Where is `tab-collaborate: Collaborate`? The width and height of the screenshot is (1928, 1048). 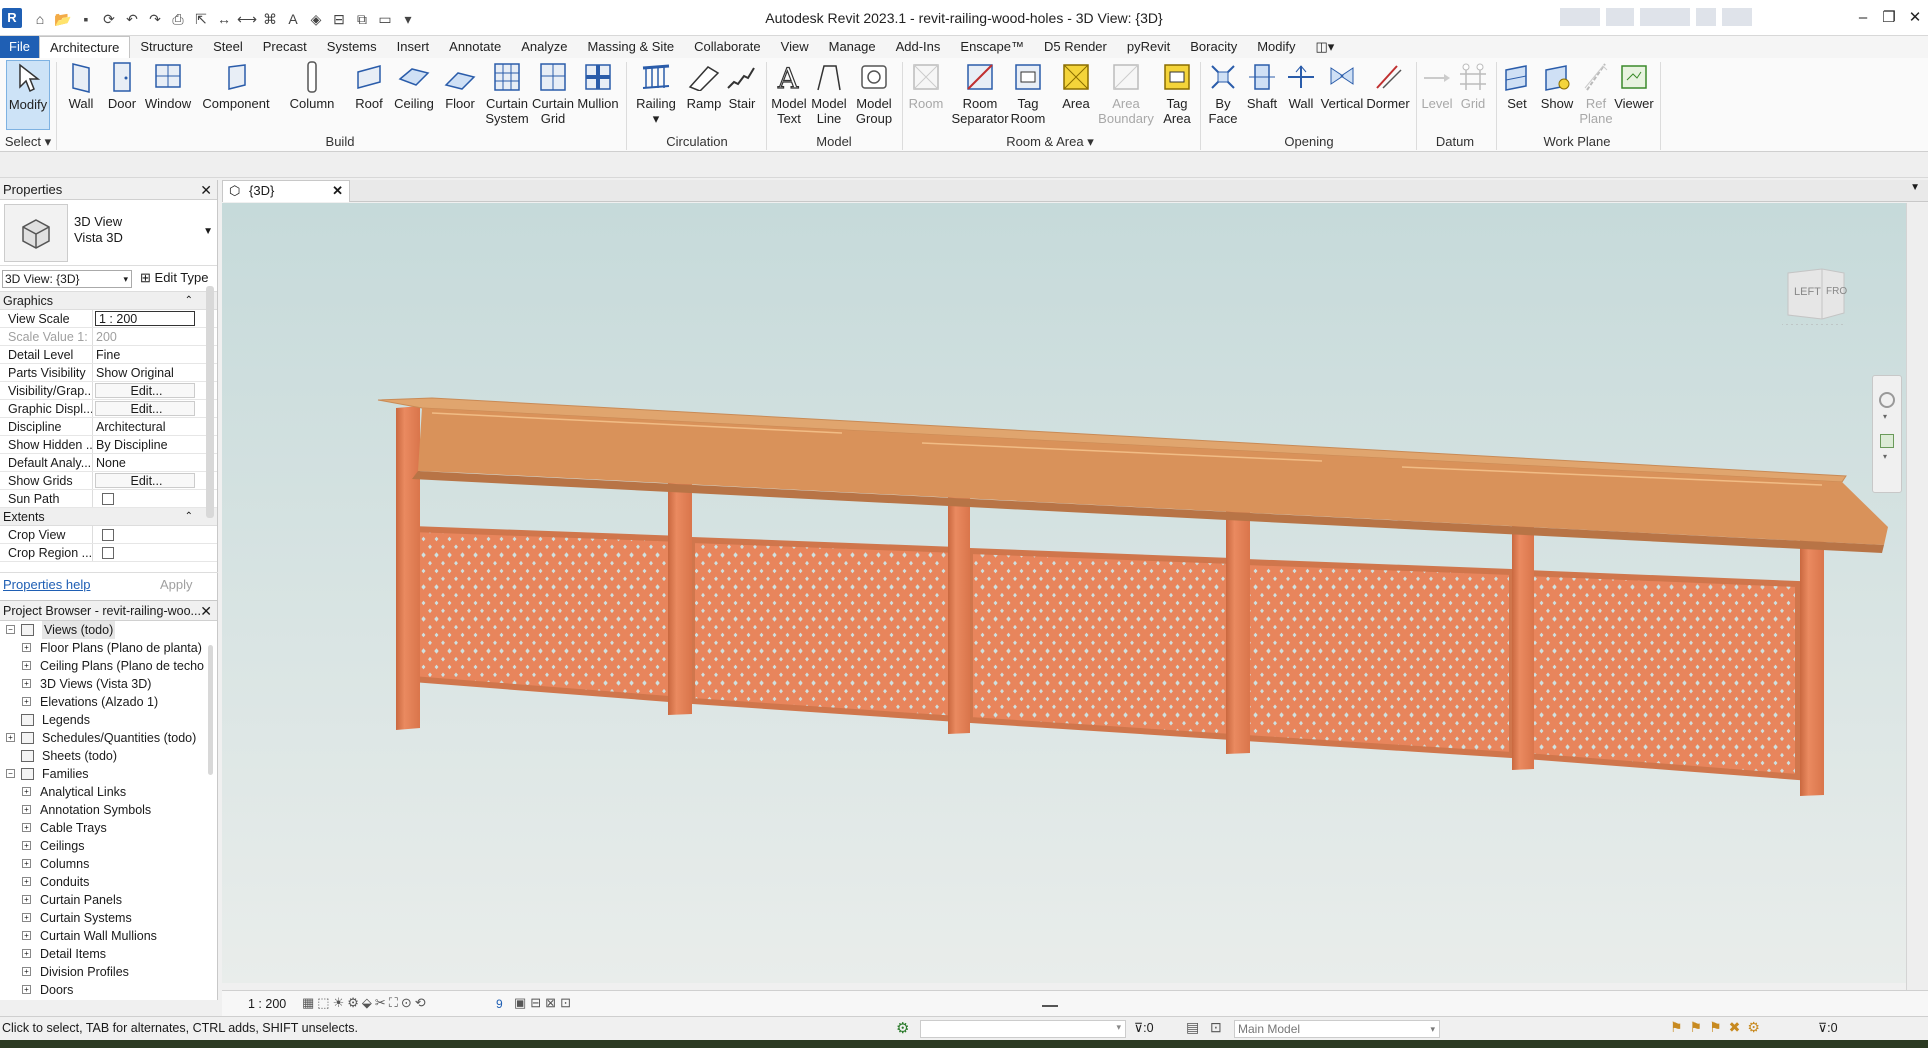 tab-collaborate: Collaborate is located at coordinates (727, 47).